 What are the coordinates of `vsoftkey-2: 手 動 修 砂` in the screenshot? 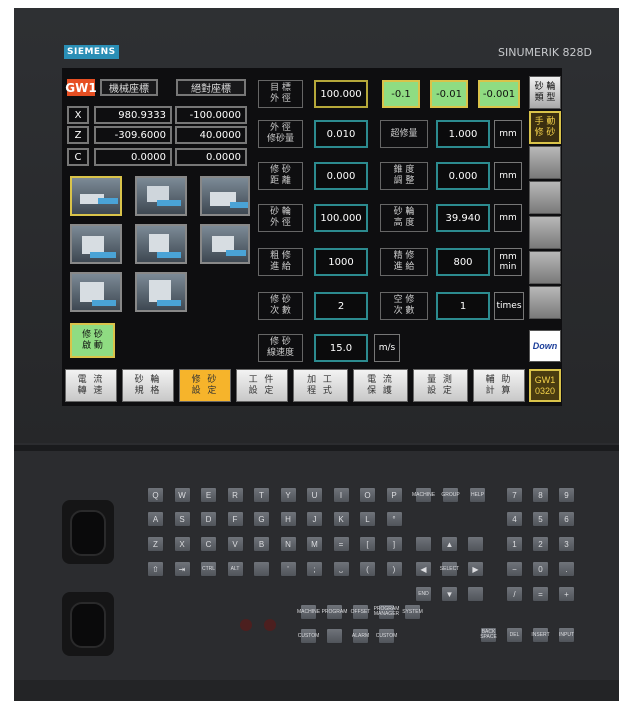 It's located at (545, 127).